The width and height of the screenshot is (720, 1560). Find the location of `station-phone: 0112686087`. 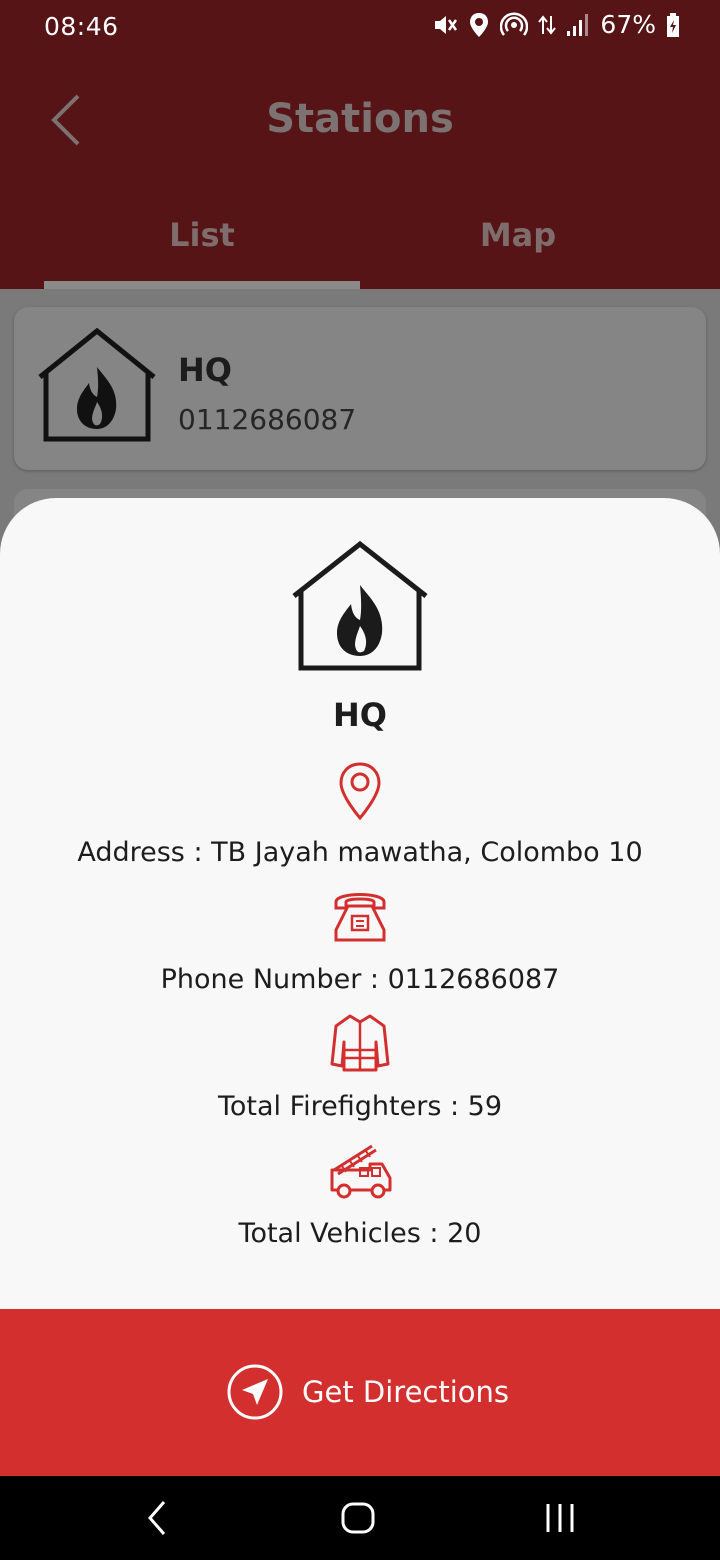

station-phone: 0112686087 is located at coordinates (267, 419).